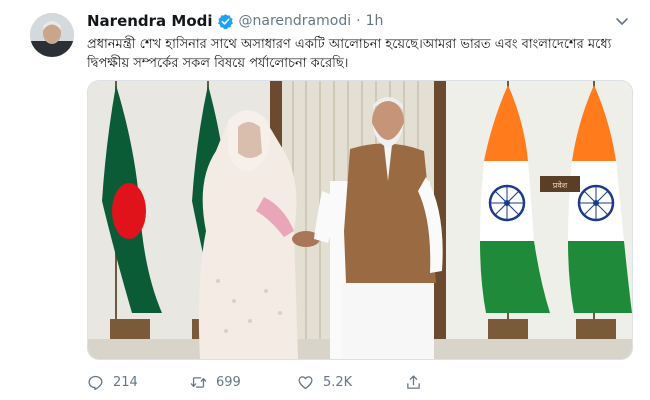 The height and width of the screenshot is (400, 650). I want to click on share-button, so click(418, 382).